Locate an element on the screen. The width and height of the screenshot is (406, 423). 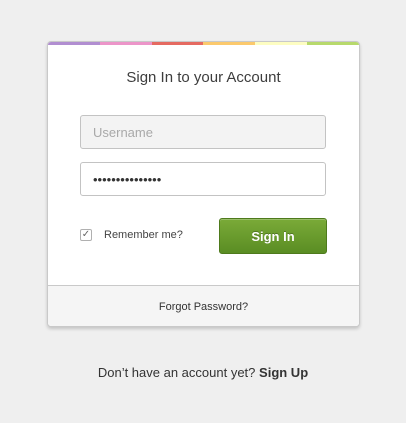
forgot-password-link: Forgot Password? is located at coordinates (203, 307).